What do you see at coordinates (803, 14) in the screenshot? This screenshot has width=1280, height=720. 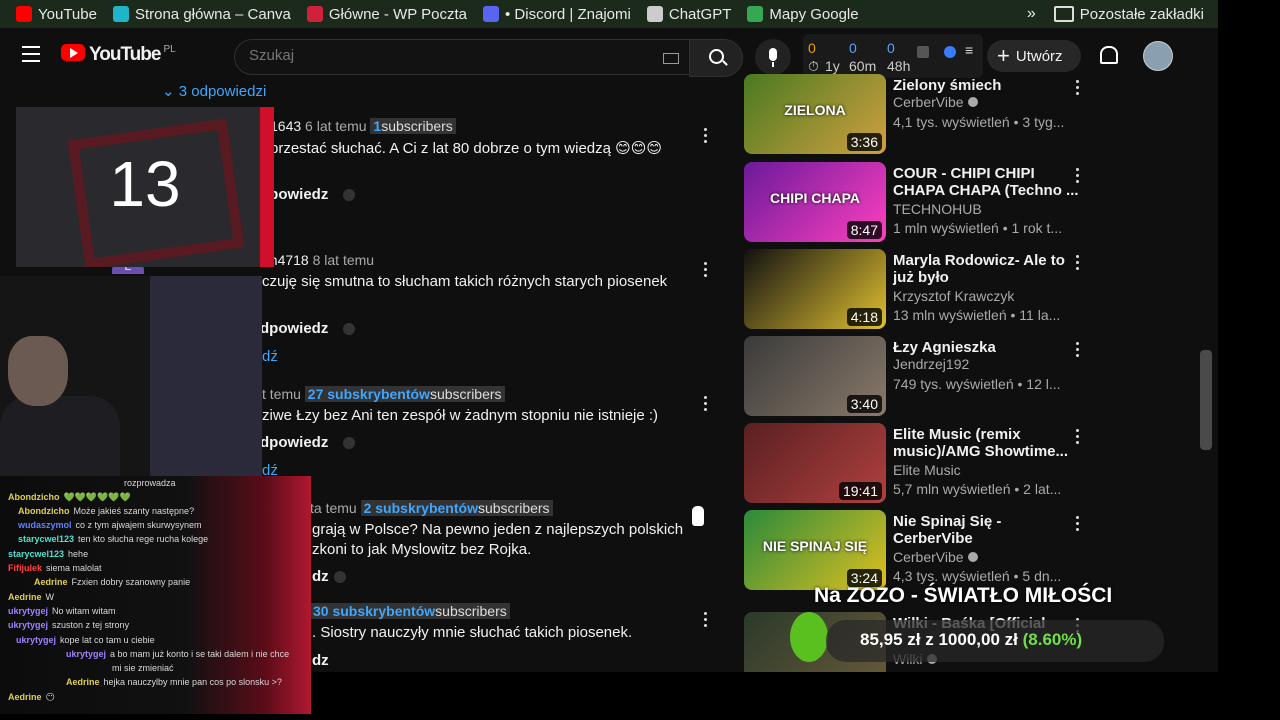 I see `bookmark-item: Mapy Google` at bounding box center [803, 14].